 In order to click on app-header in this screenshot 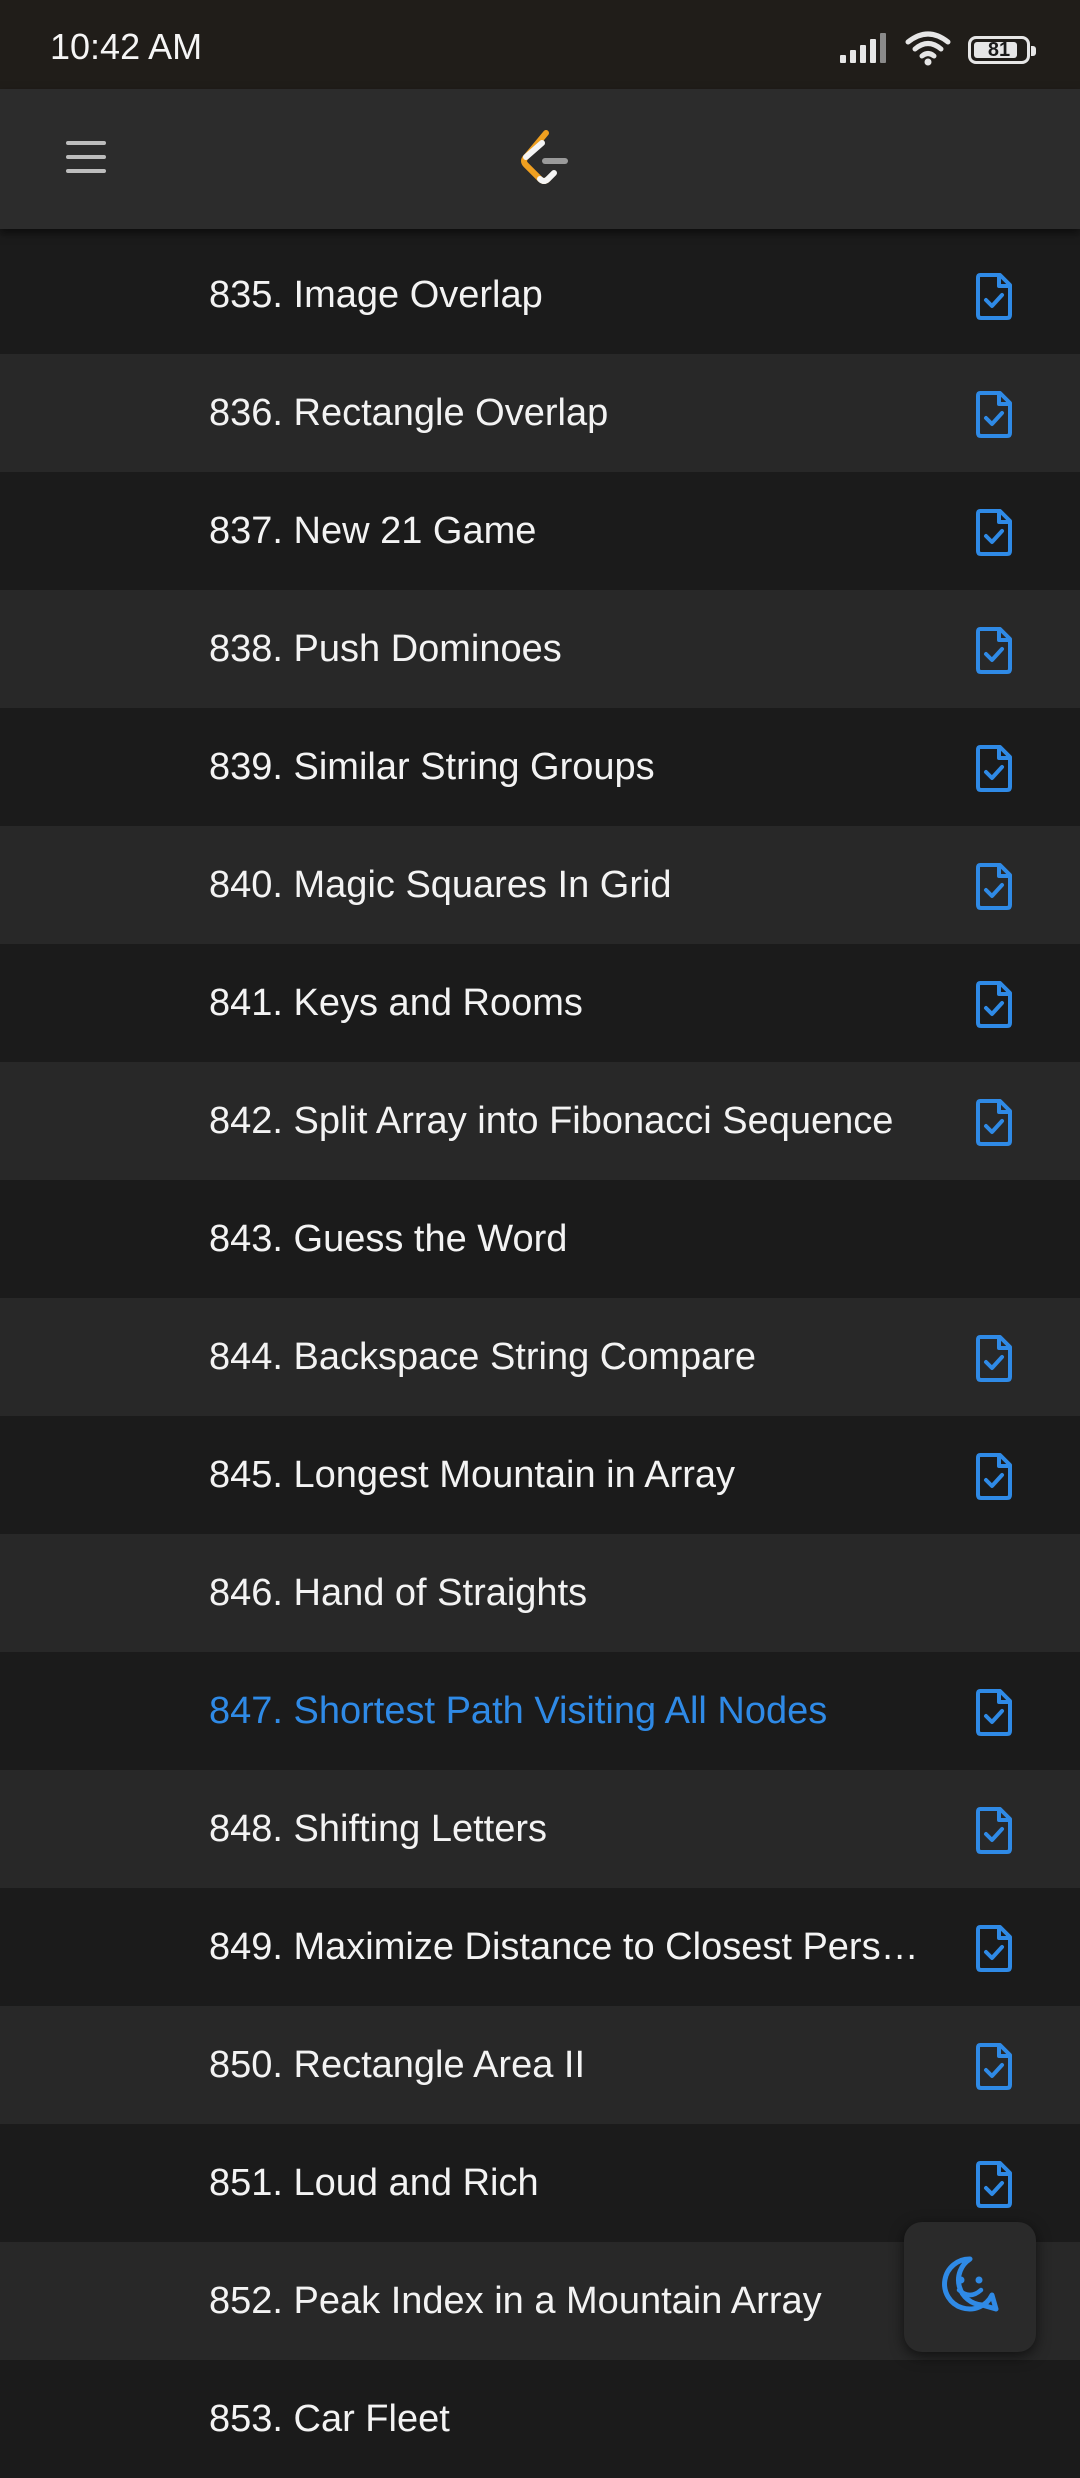, I will do `click(540, 159)`.